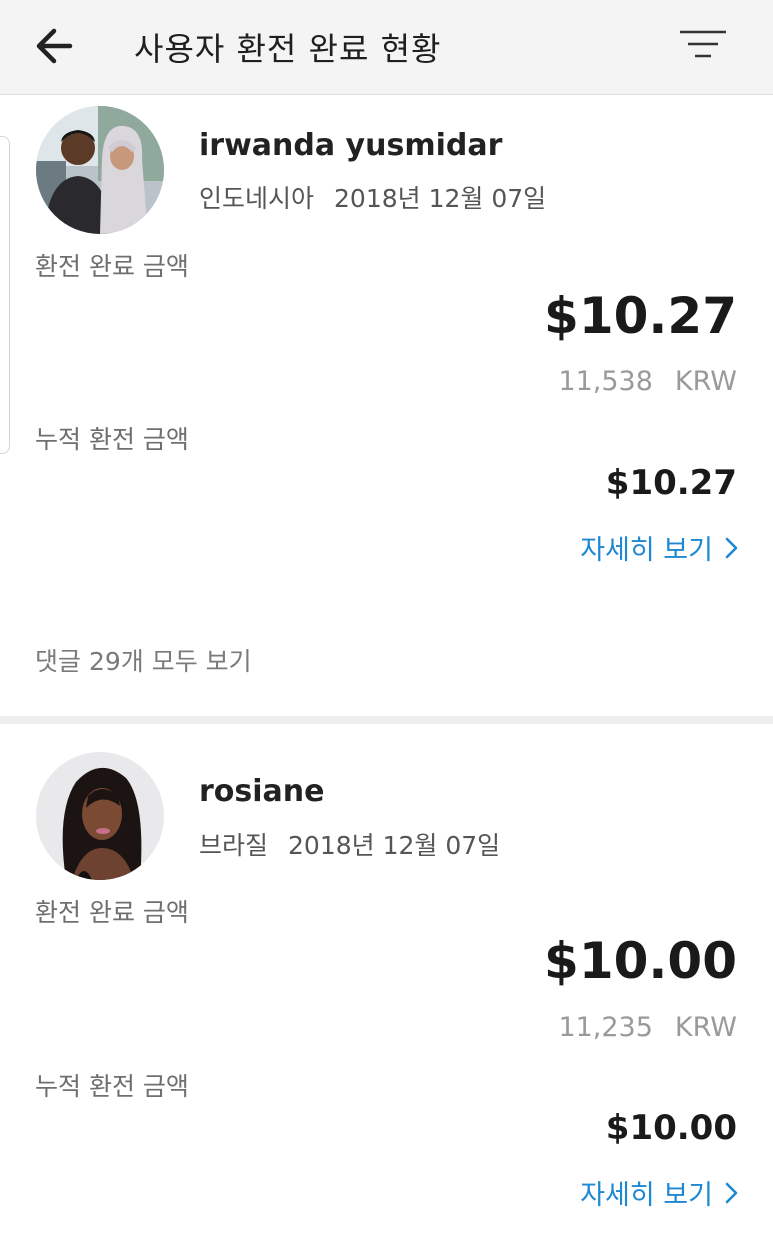 This screenshot has height=1254, width=773. I want to click on exchange-amount-usd: $10.00, so click(640, 961).